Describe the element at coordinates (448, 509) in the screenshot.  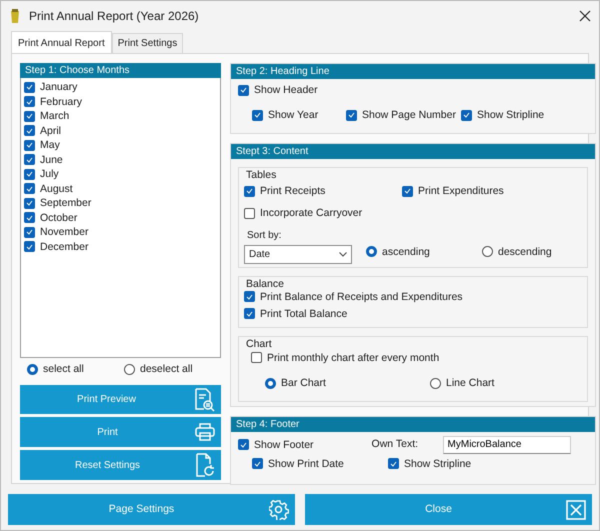
I see `close-button: Close` at that location.